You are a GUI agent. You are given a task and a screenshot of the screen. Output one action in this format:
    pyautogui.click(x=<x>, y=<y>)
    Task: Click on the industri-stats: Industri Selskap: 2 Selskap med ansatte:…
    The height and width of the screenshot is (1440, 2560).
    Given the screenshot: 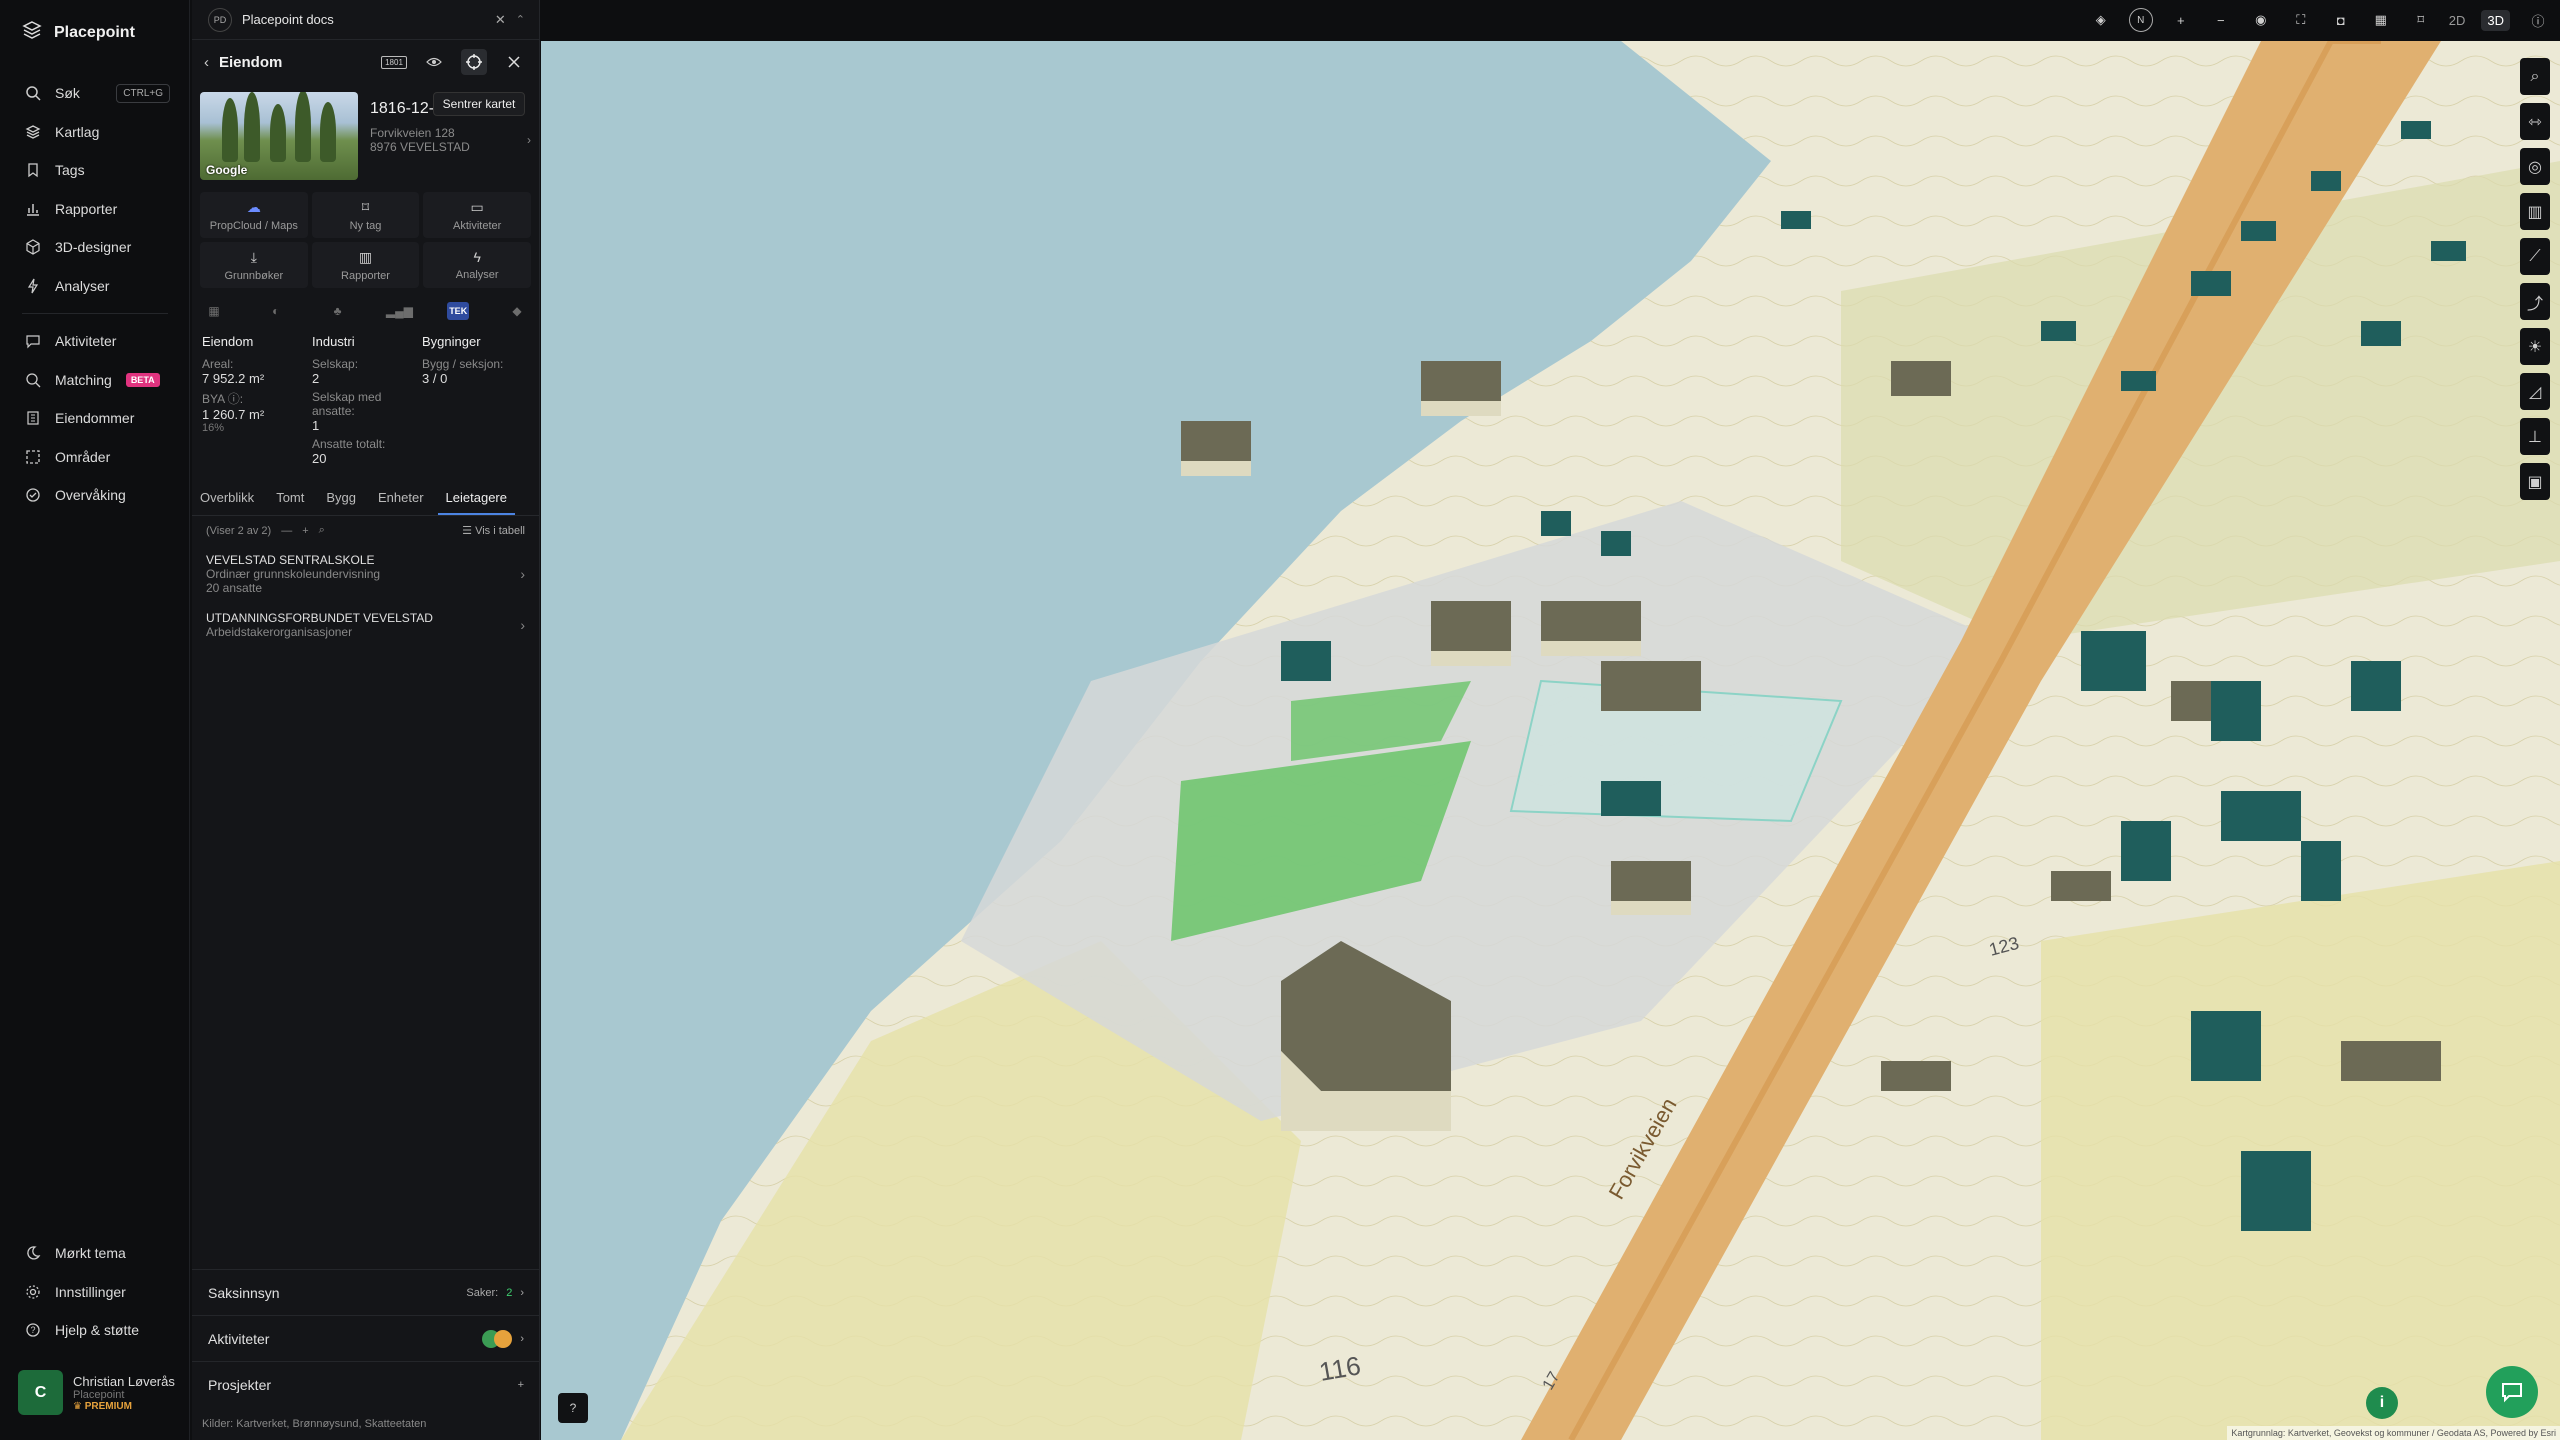 What is the action you would take?
    pyautogui.click(x=367, y=402)
    